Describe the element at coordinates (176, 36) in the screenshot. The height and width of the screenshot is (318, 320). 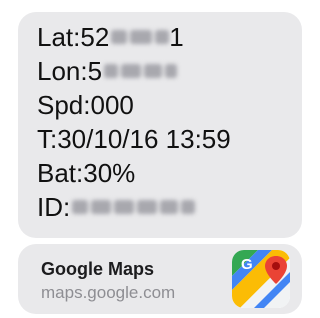
I see `latitude-value-end: 1` at that location.